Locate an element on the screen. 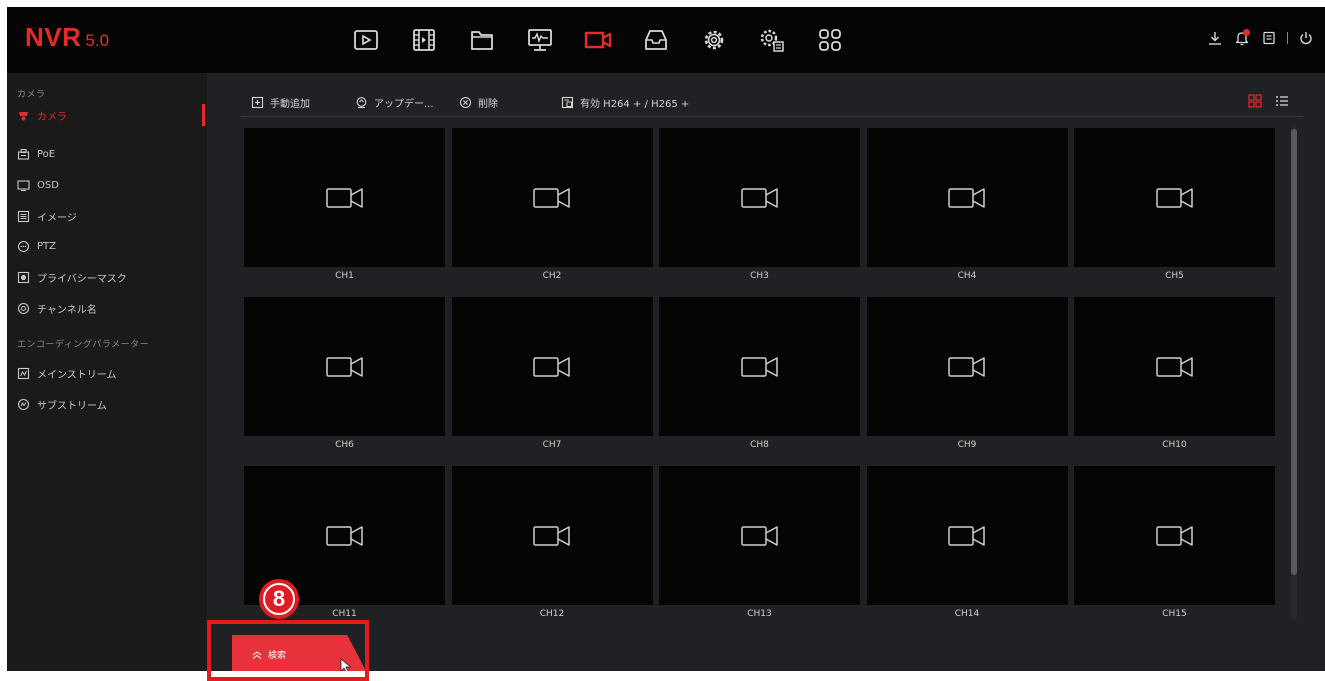 The image size is (1325, 681). sidebar-item-image: イメージ is located at coordinates (107, 216).